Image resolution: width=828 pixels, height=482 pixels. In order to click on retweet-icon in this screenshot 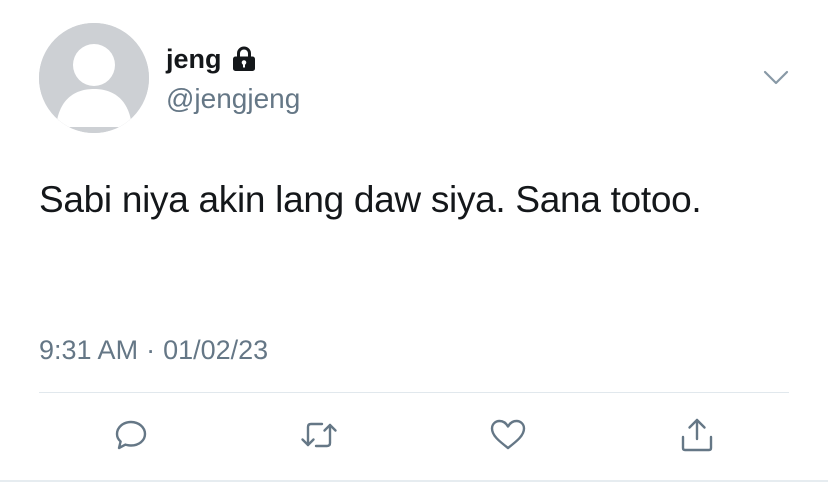, I will do `click(319, 435)`.